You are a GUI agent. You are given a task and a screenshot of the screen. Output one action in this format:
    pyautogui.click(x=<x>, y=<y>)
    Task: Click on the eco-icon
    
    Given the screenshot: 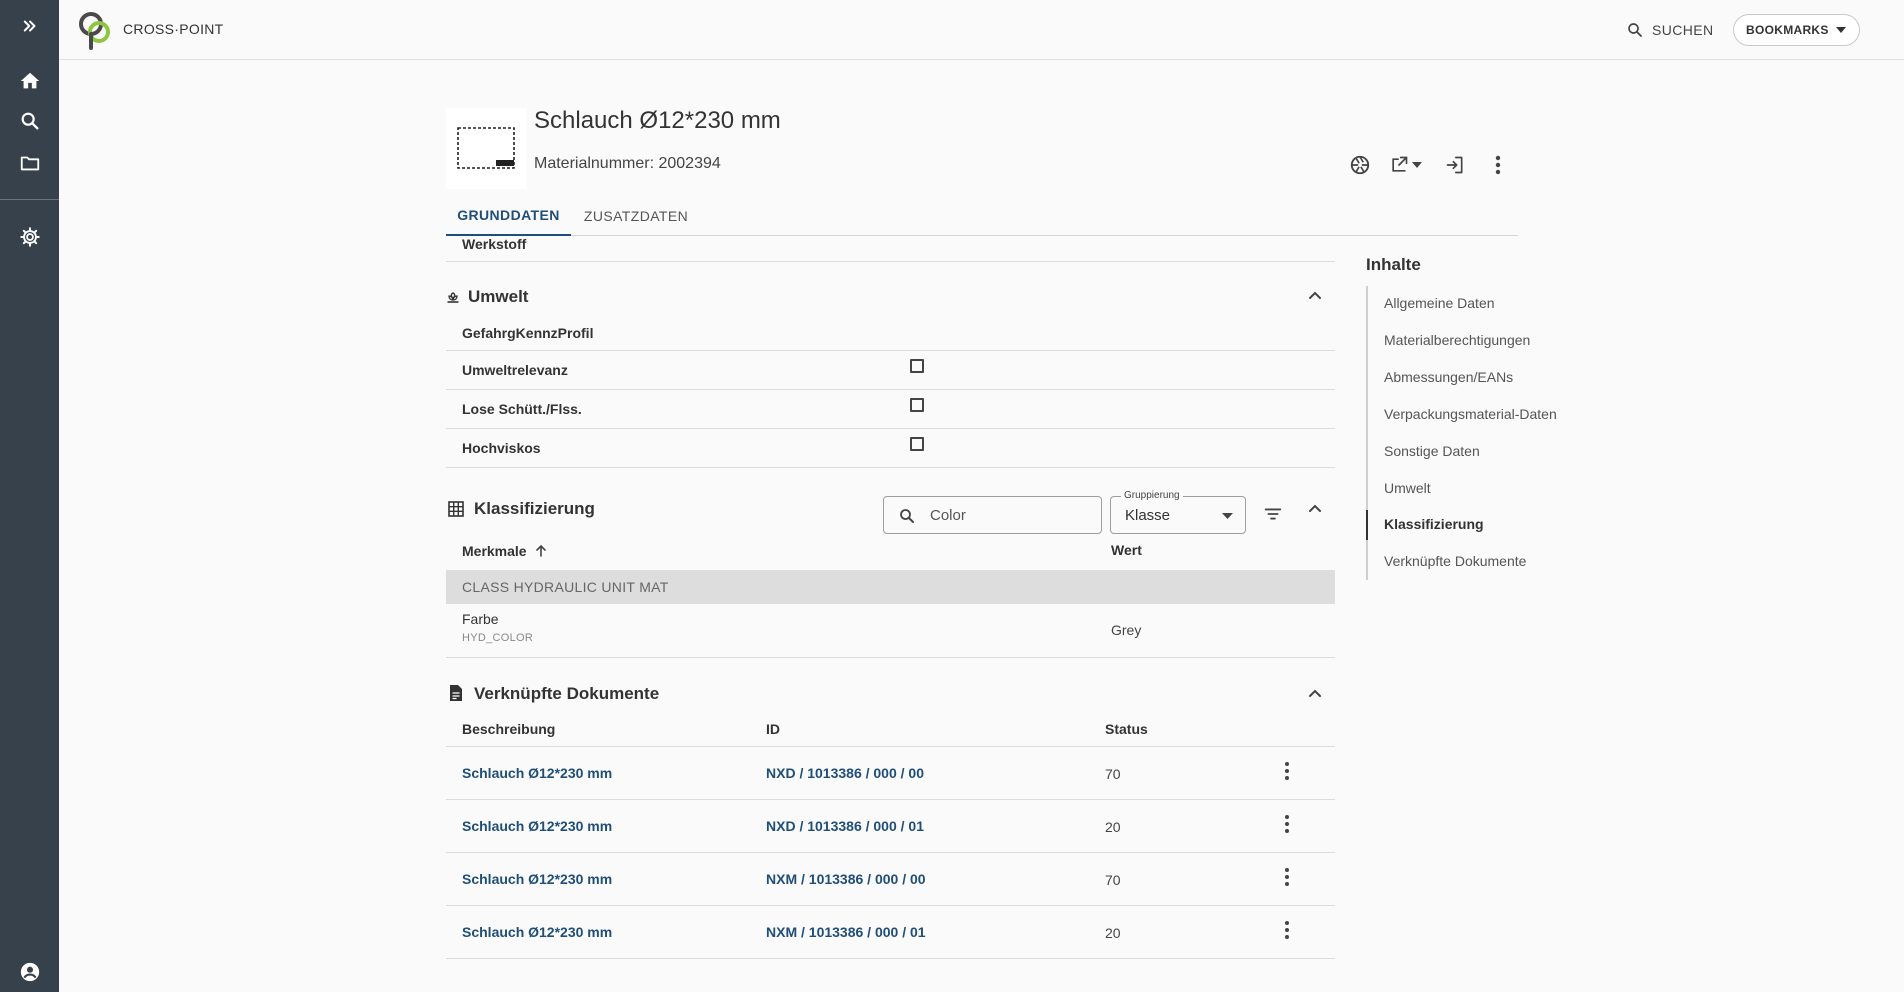 What is the action you would take?
    pyautogui.click(x=453, y=297)
    